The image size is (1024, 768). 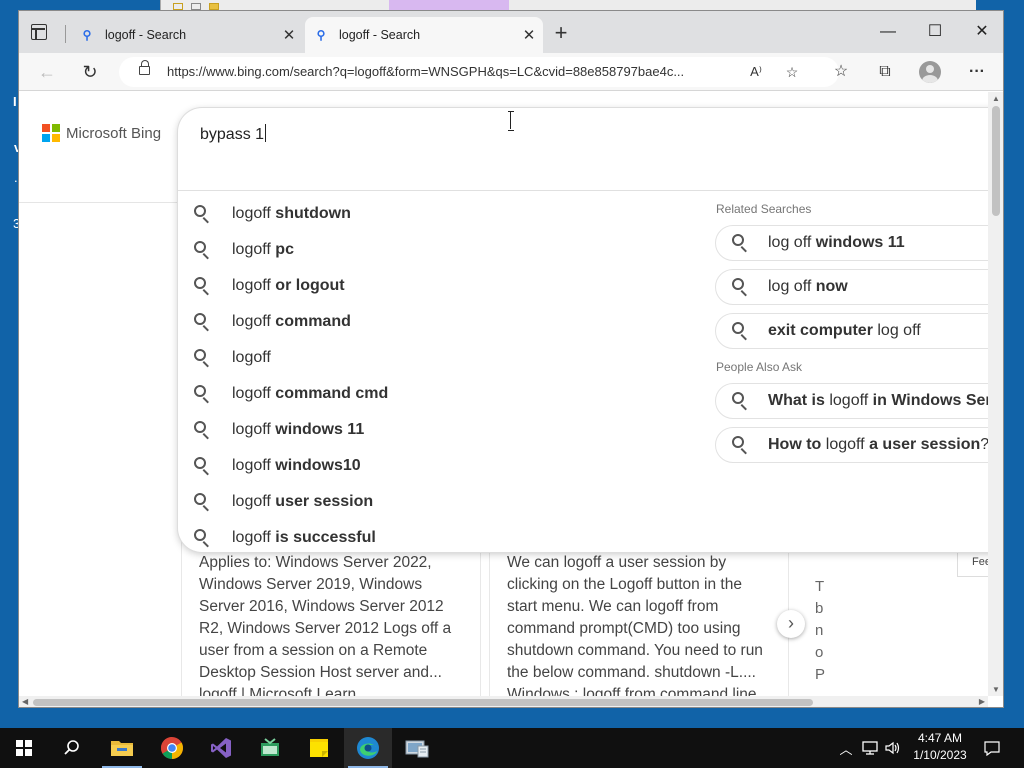 I want to click on system-clock: 4:47 AM 1/10/2023, so click(x=940, y=747).